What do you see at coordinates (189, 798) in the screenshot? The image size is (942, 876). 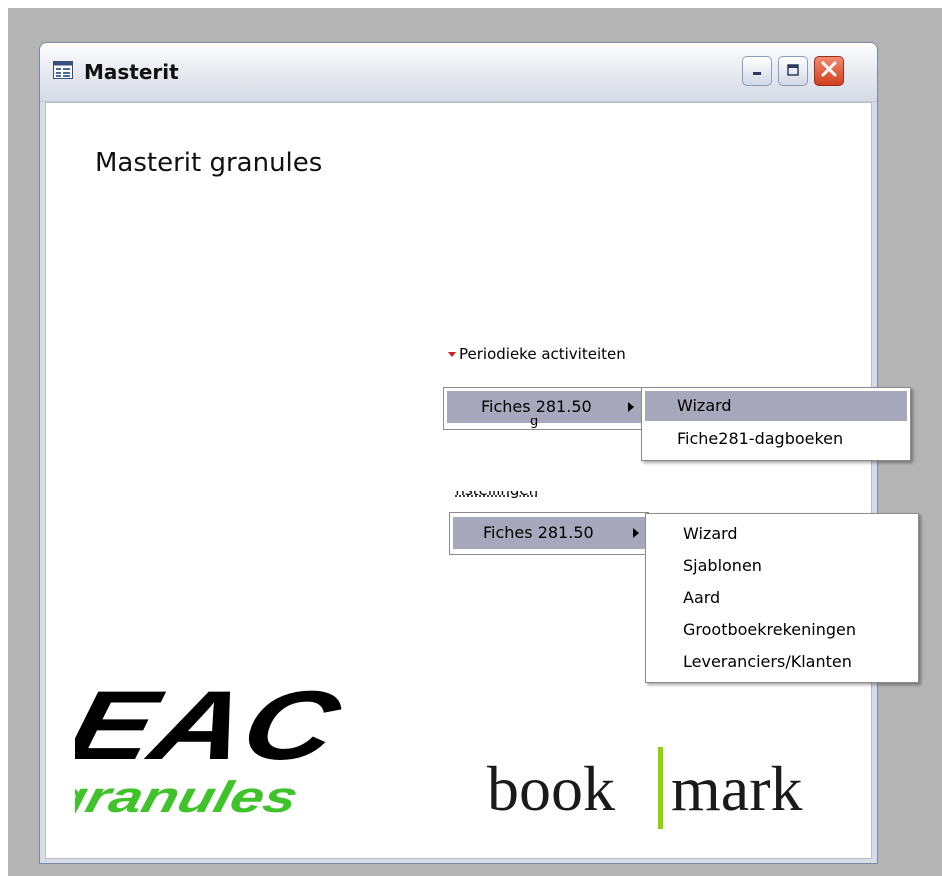 I see `granules-logo-text: granules` at bounding box center [189, 798].